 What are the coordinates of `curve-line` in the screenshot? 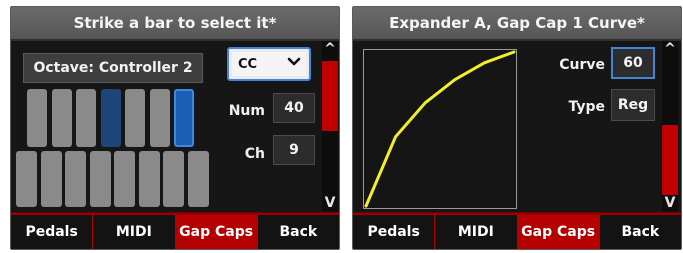 It's located at (440, 129).